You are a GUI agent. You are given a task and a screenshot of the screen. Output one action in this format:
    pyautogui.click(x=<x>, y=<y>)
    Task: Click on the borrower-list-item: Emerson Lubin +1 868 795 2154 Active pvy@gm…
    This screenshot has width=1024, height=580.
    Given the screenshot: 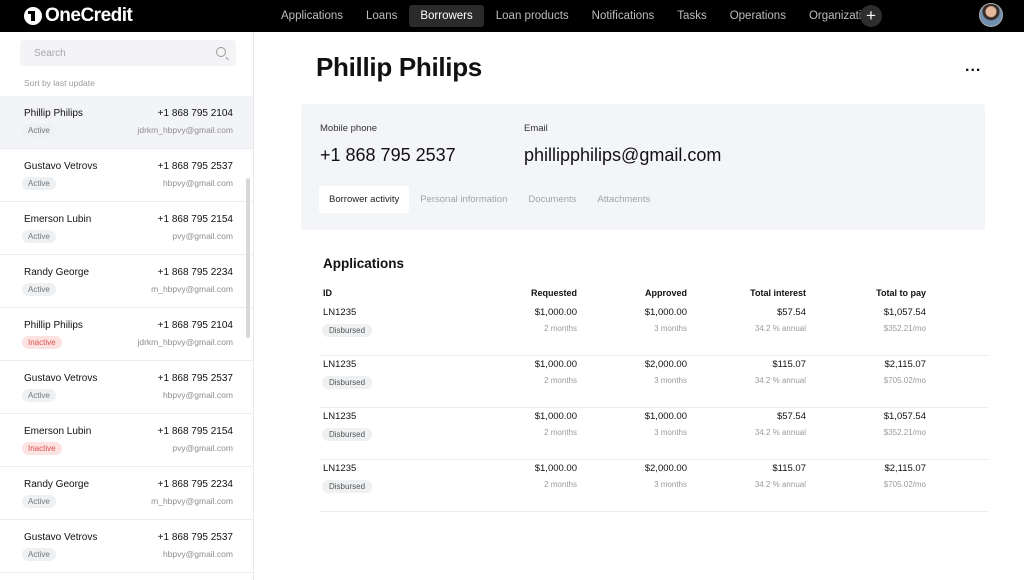 What is the action you would take?
    pyautogui.click(x=126, y=228)
    